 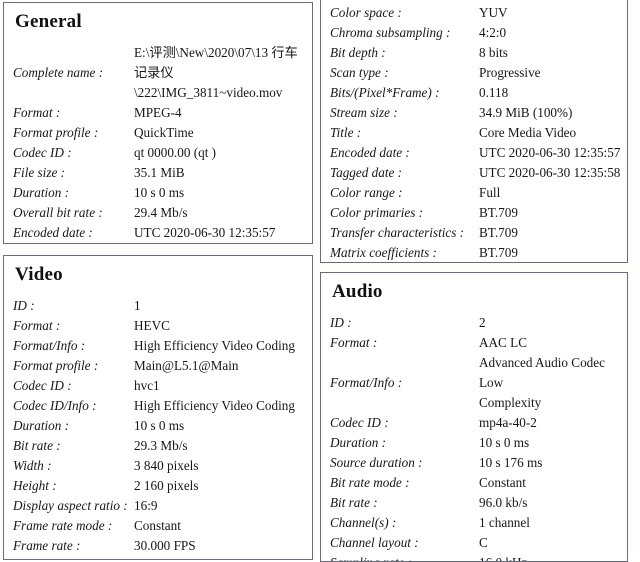 What do you see at coordinates (175, 152) in the screenshot?
I see `property-value: qt 0000.00 (qt )` at bounding box center [175, 152].